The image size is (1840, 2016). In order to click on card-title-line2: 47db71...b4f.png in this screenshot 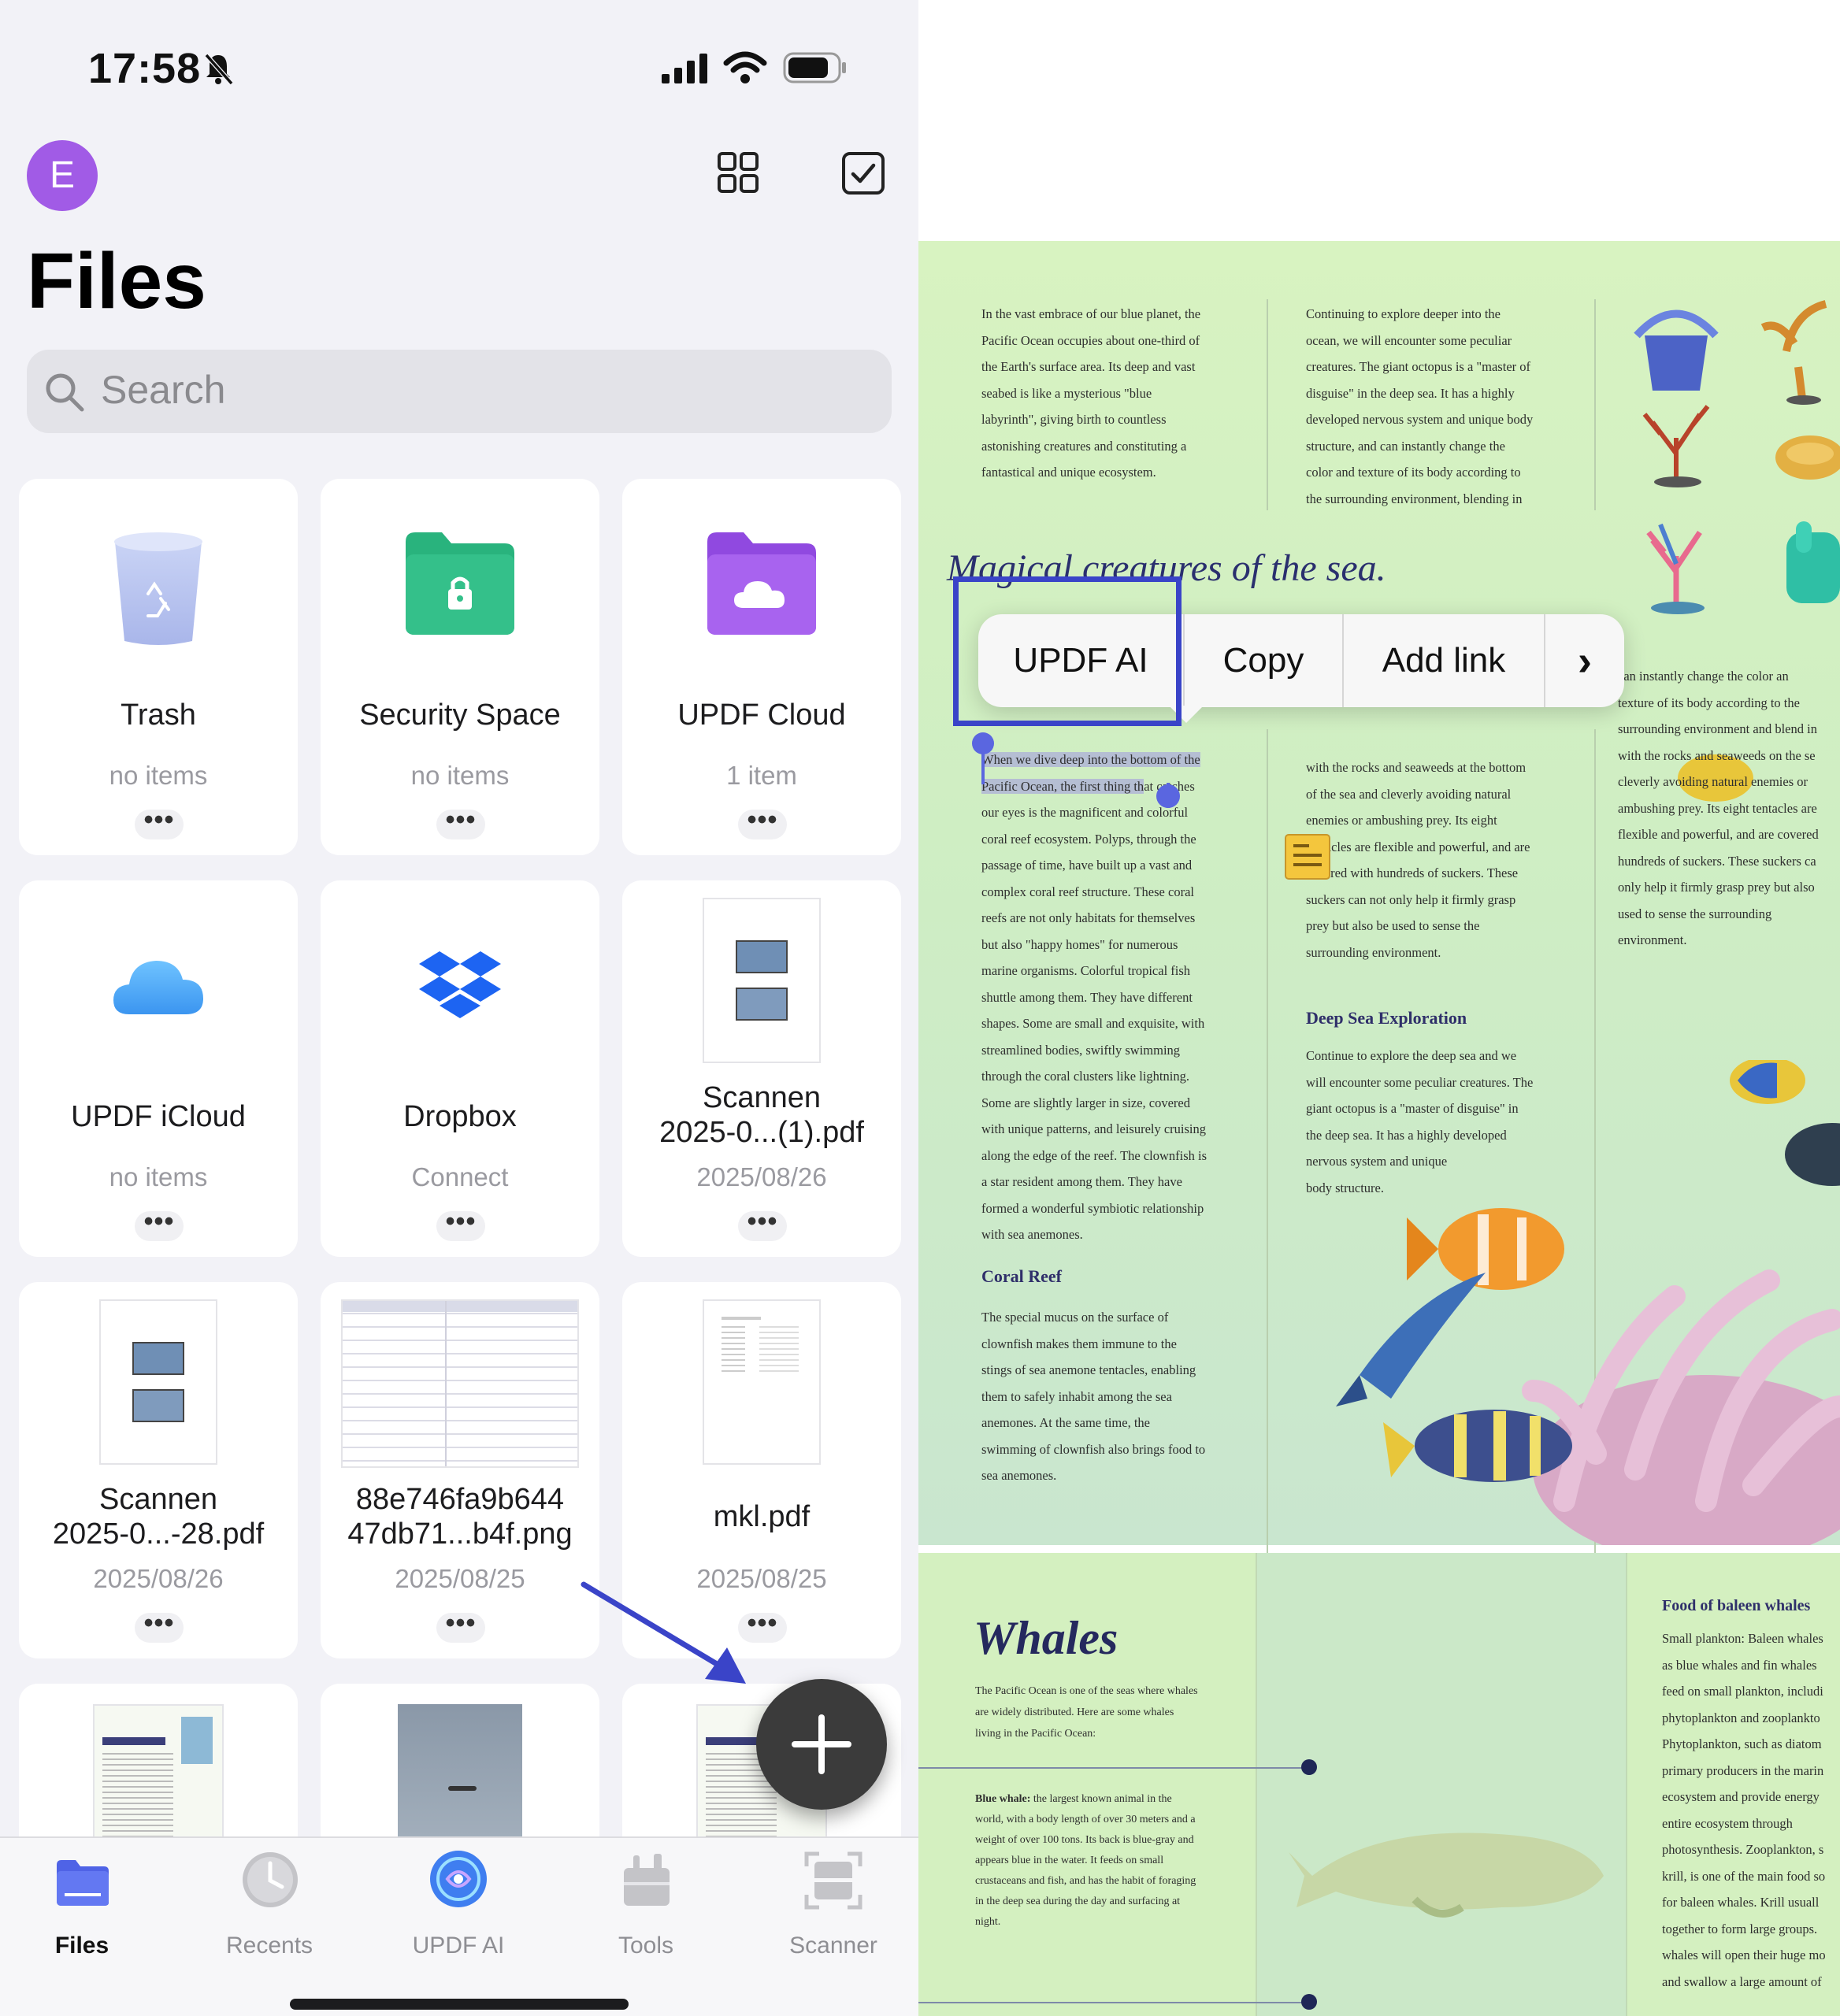, I will do `click(460, 1534)`.